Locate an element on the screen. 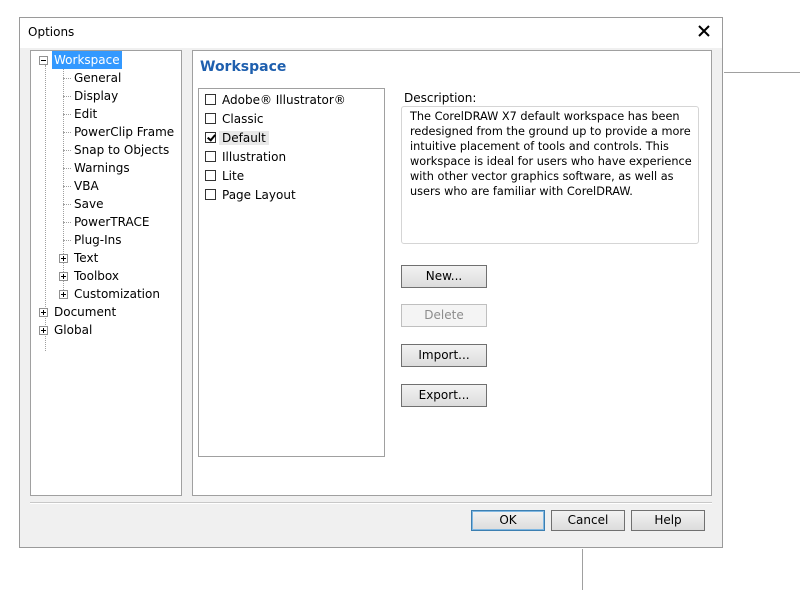 This screenshot has height=590, width=800. tree-item-display: Display is located at coordinates (89, 96).